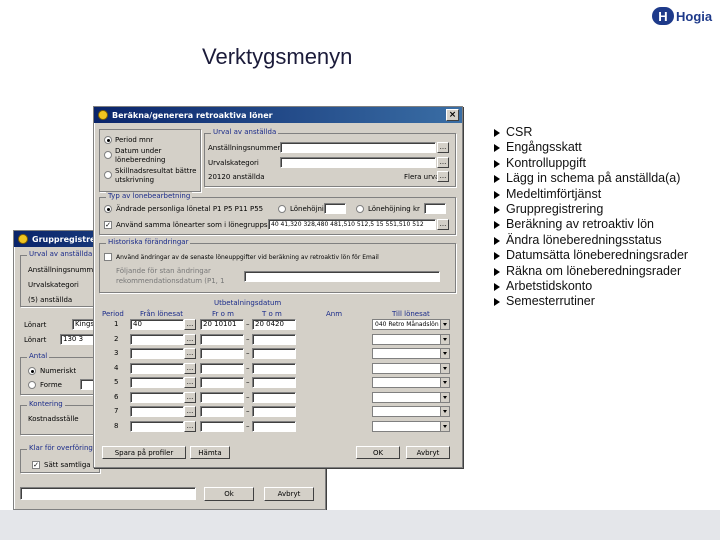 The image size is (720, 540). I want to click on anvand-lonearter-checkbox: ✓, so click(108, 225).